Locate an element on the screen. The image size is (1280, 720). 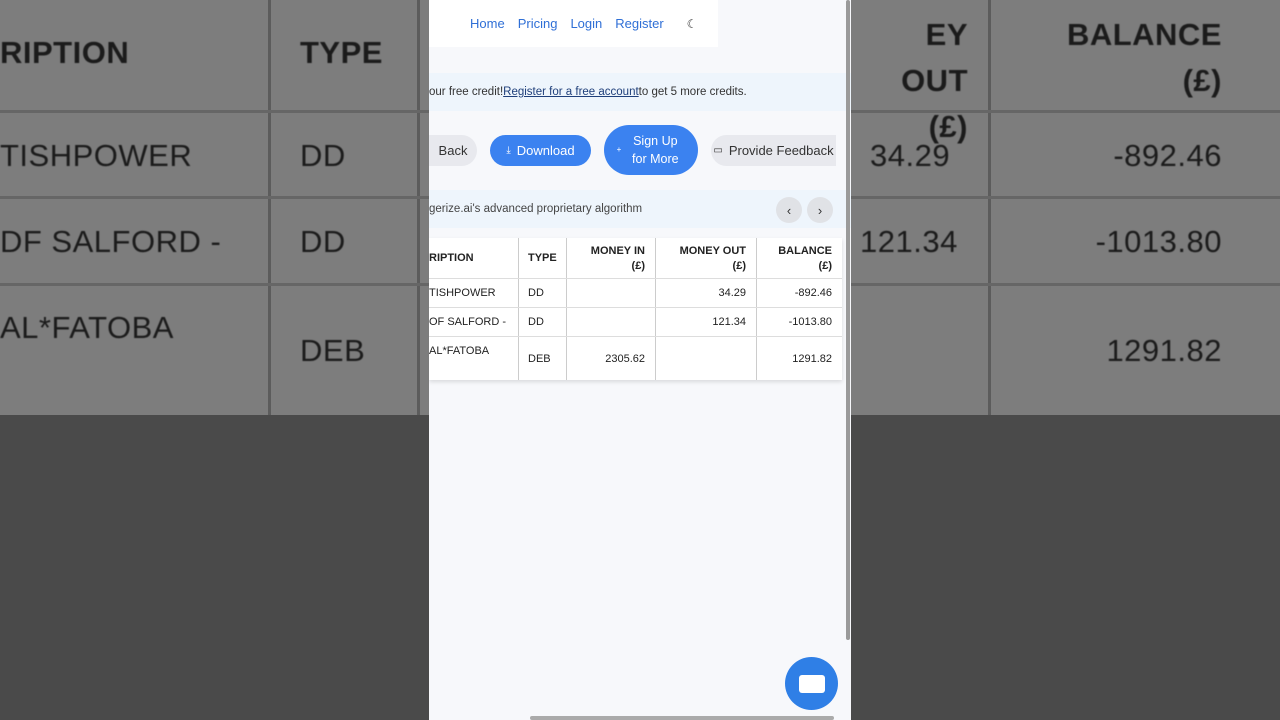
cell-money-out: 34.29 is located at coordinates (732, 293).